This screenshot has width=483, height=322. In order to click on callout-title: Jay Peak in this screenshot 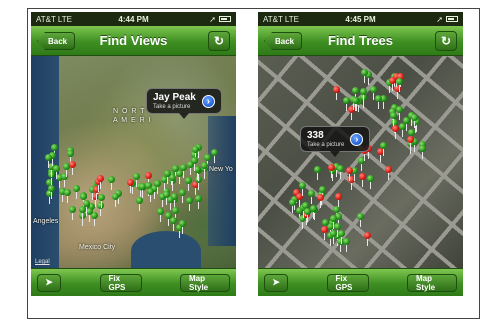, I will do `click(174, 97)`.